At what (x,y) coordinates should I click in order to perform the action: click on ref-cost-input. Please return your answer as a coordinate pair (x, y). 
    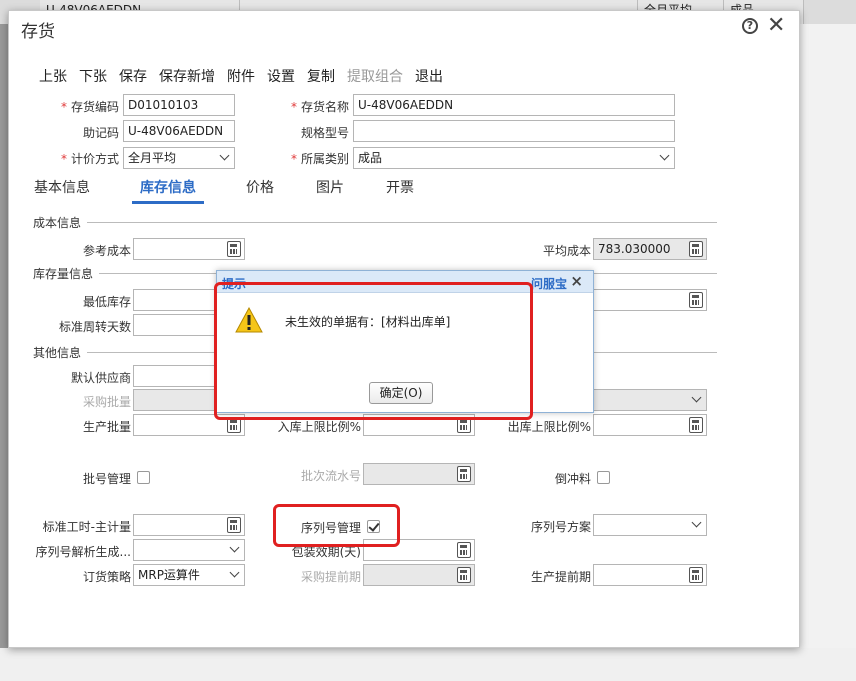
    Looking at the image, I should click on (189, 249).